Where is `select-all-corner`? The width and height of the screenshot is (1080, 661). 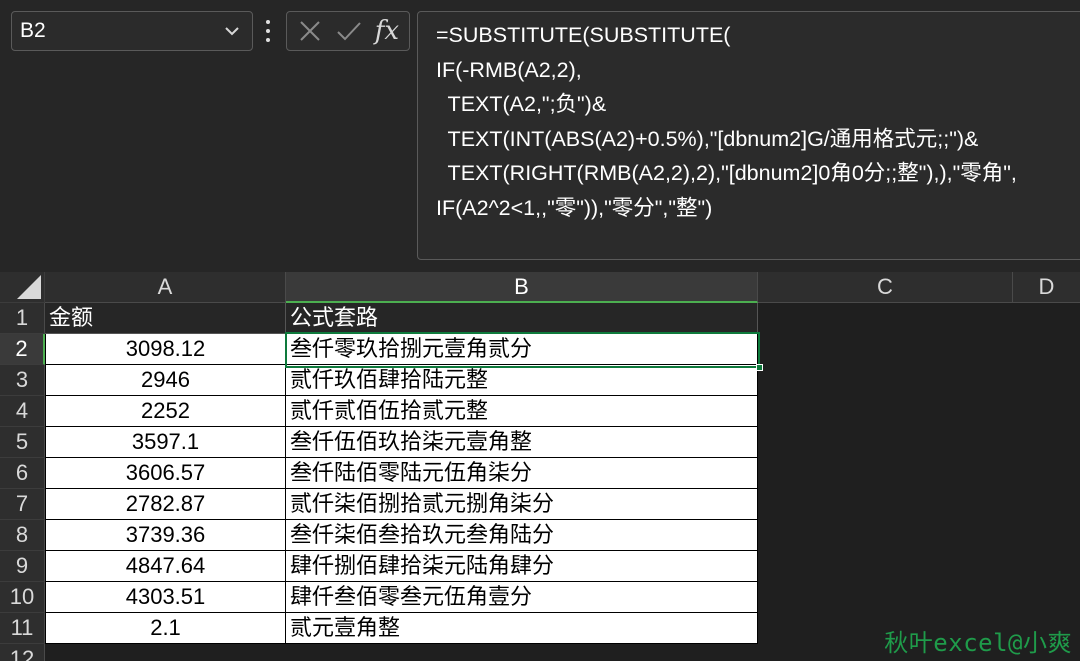
select-all-corner is located at coordinates (22, 287).